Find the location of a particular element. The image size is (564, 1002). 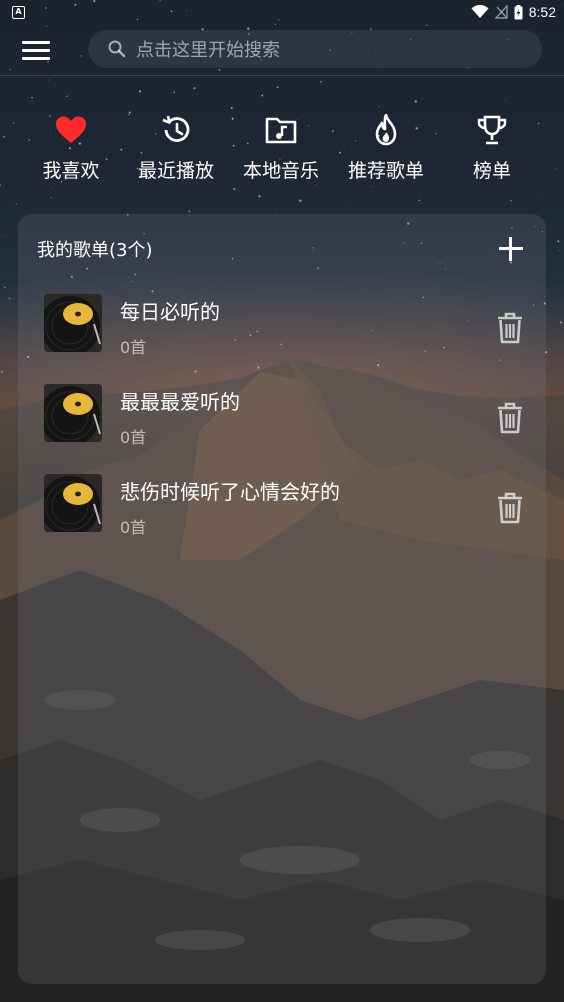

wifi-icon is located at coordinates (480, 11).